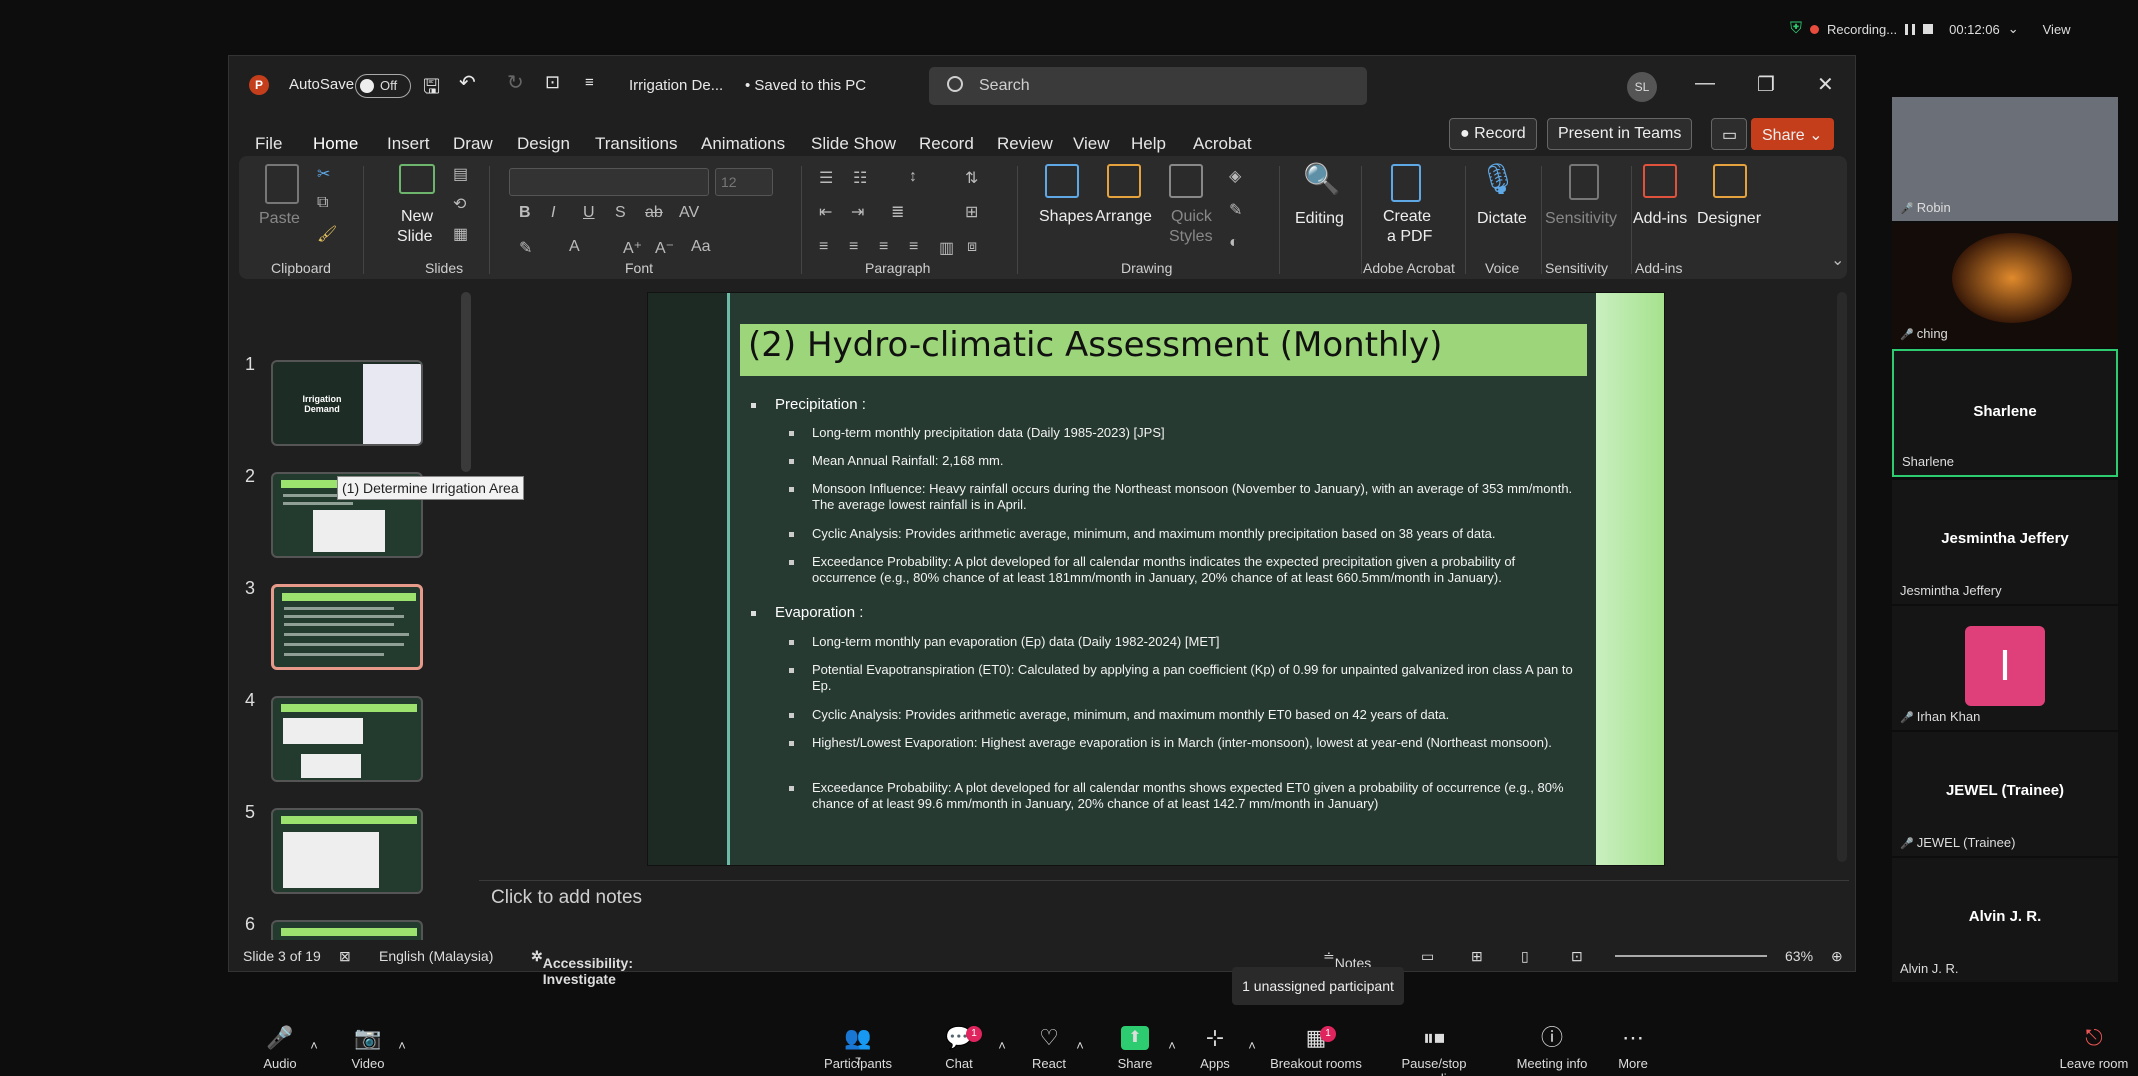  Describe the element at coordinates (1633, 1045) in the screenshot. I see `more-button: ⋯ More` at that location.